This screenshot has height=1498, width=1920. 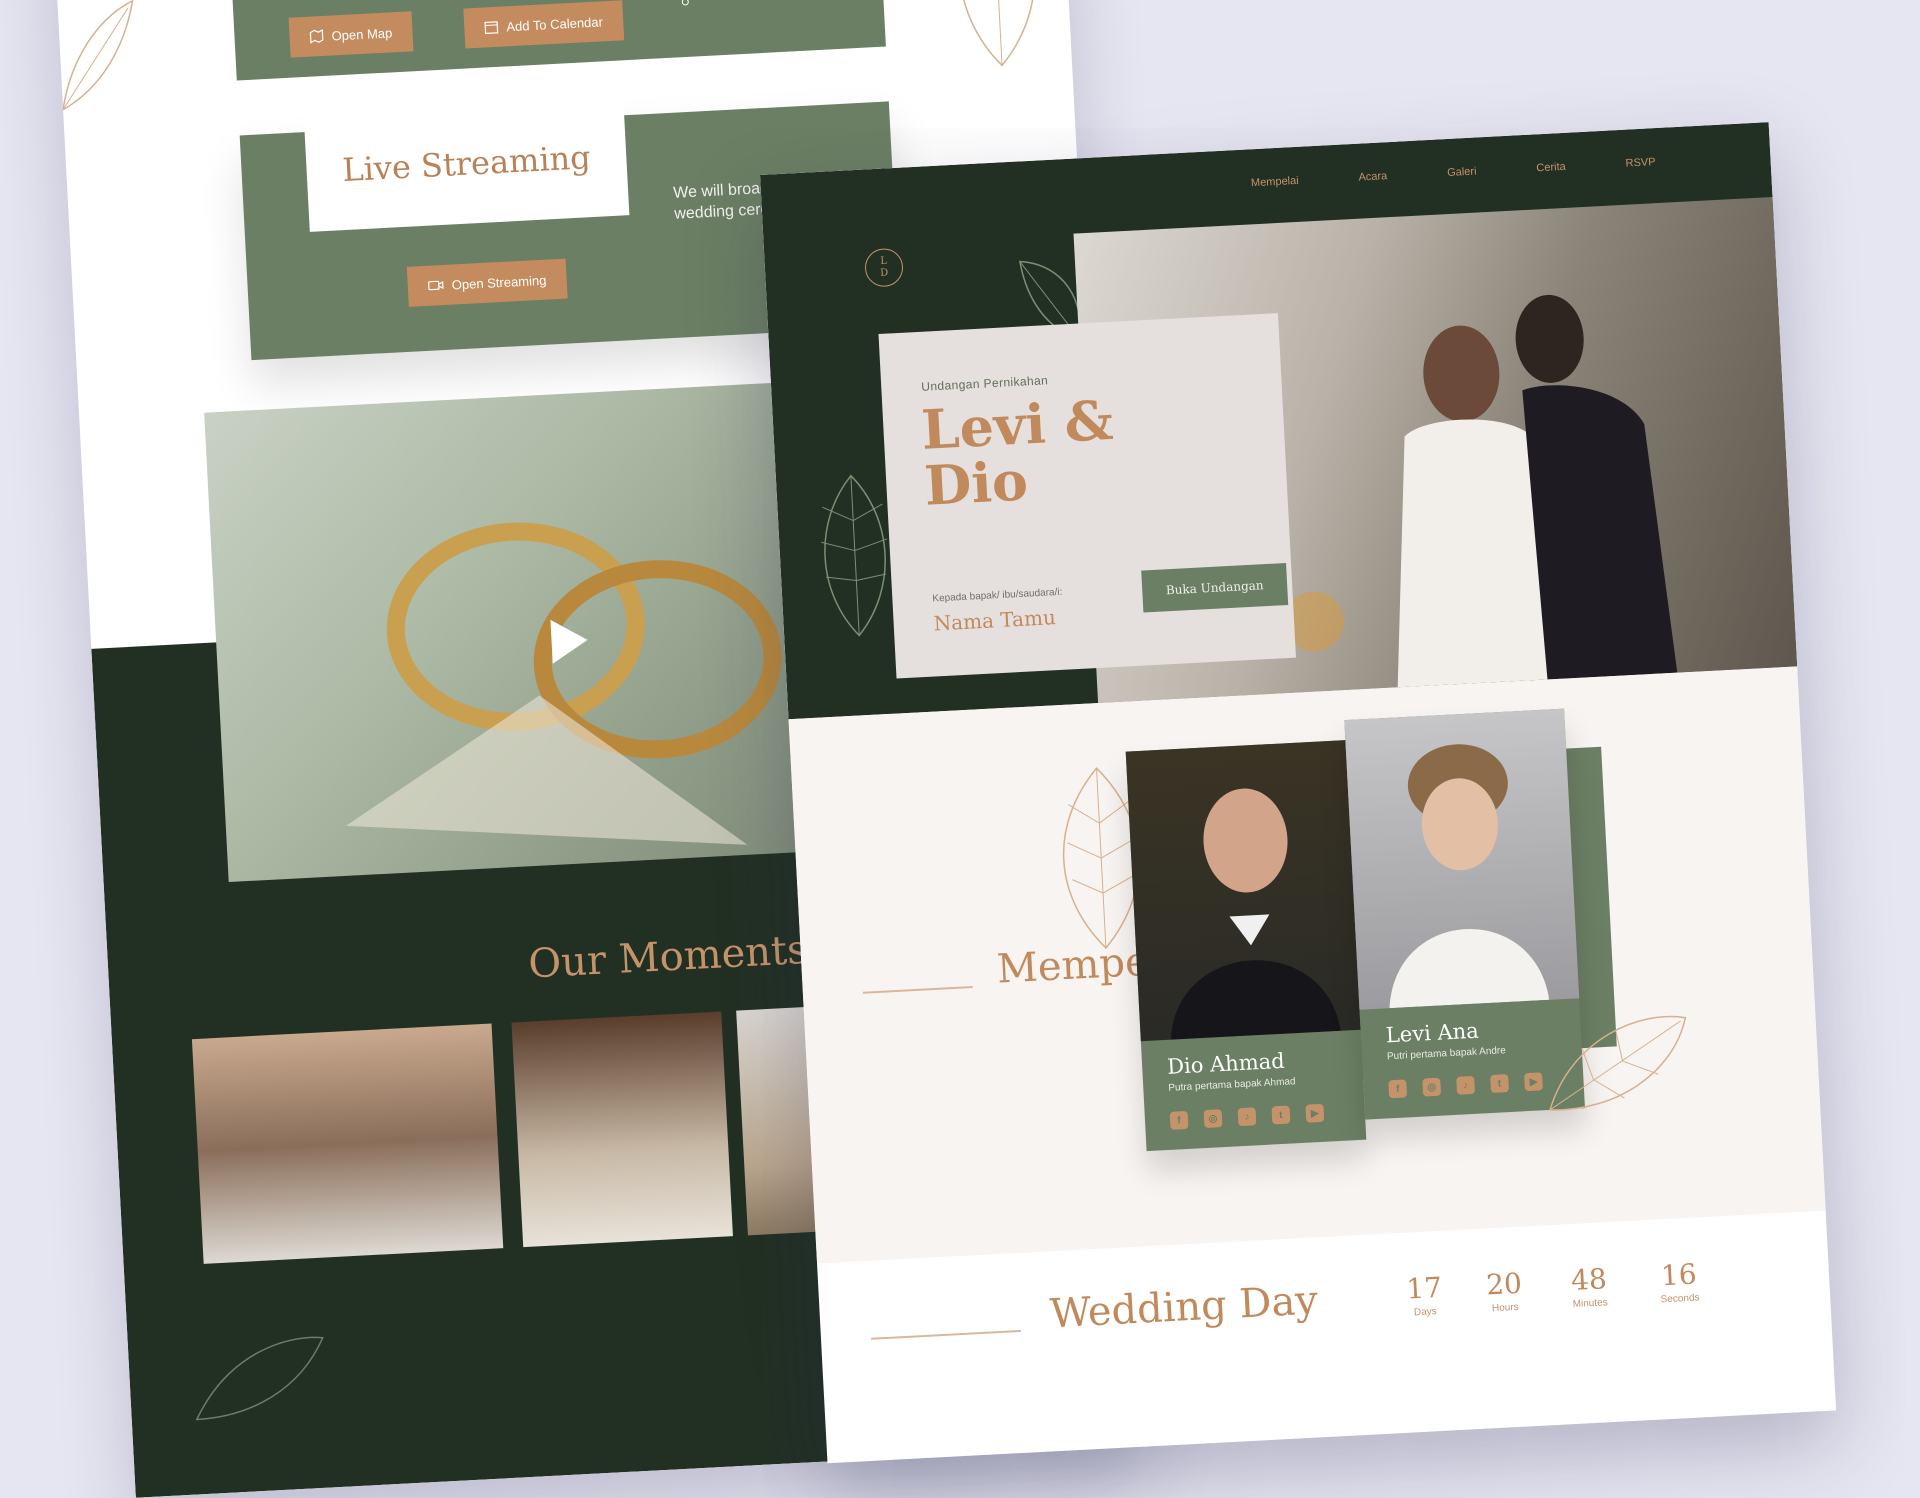 I want to click on recipient-label: Kepada bapak/ ibu/saudara/i:, so click(x=997, y=595).